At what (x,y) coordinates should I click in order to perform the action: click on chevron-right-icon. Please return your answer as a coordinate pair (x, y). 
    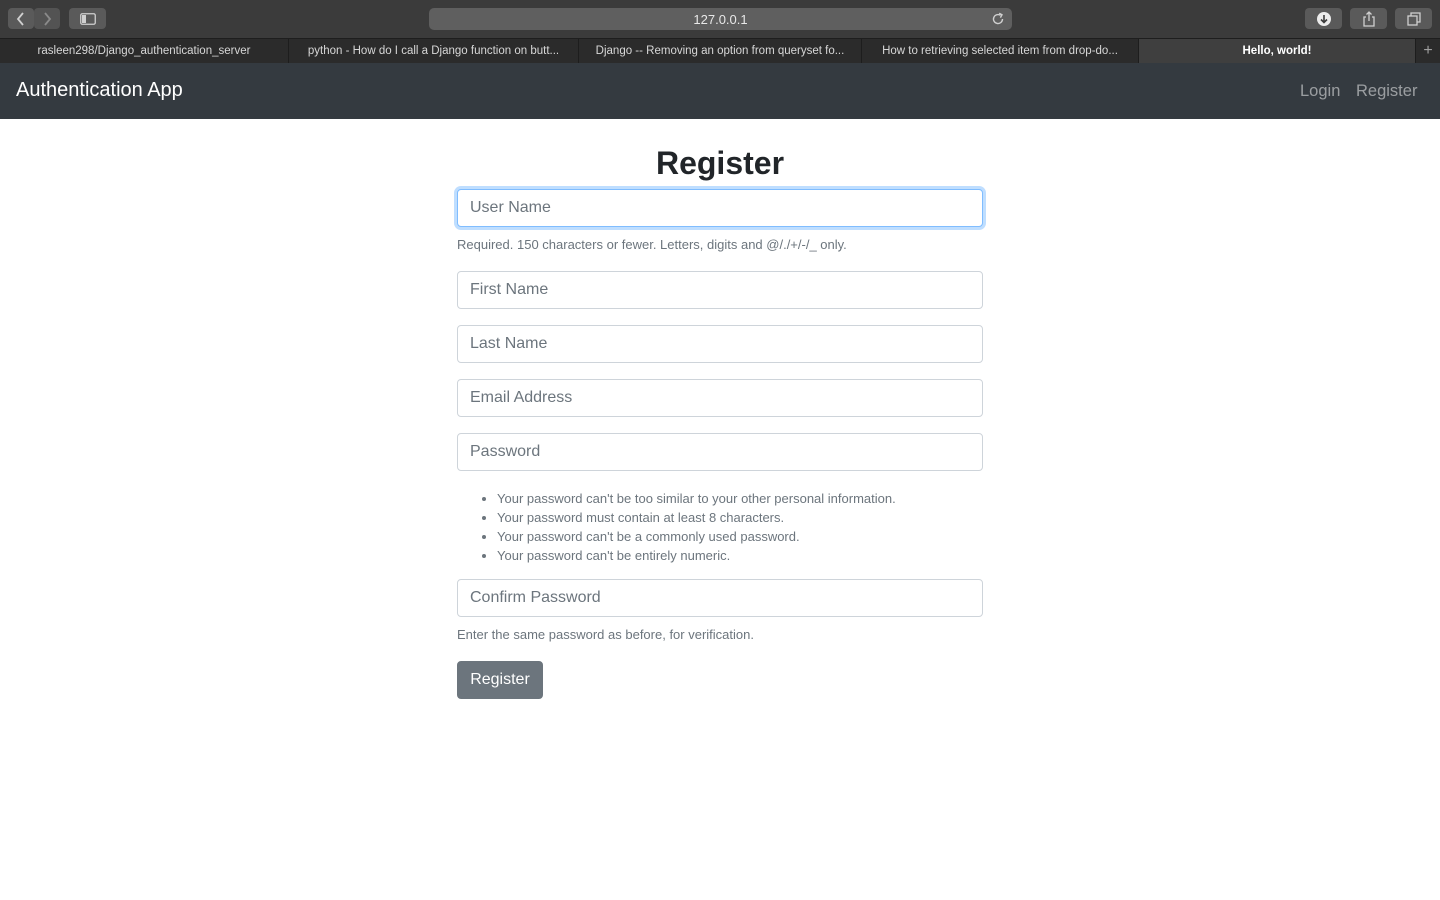
    Looking at the image, I should click on (48, 18).